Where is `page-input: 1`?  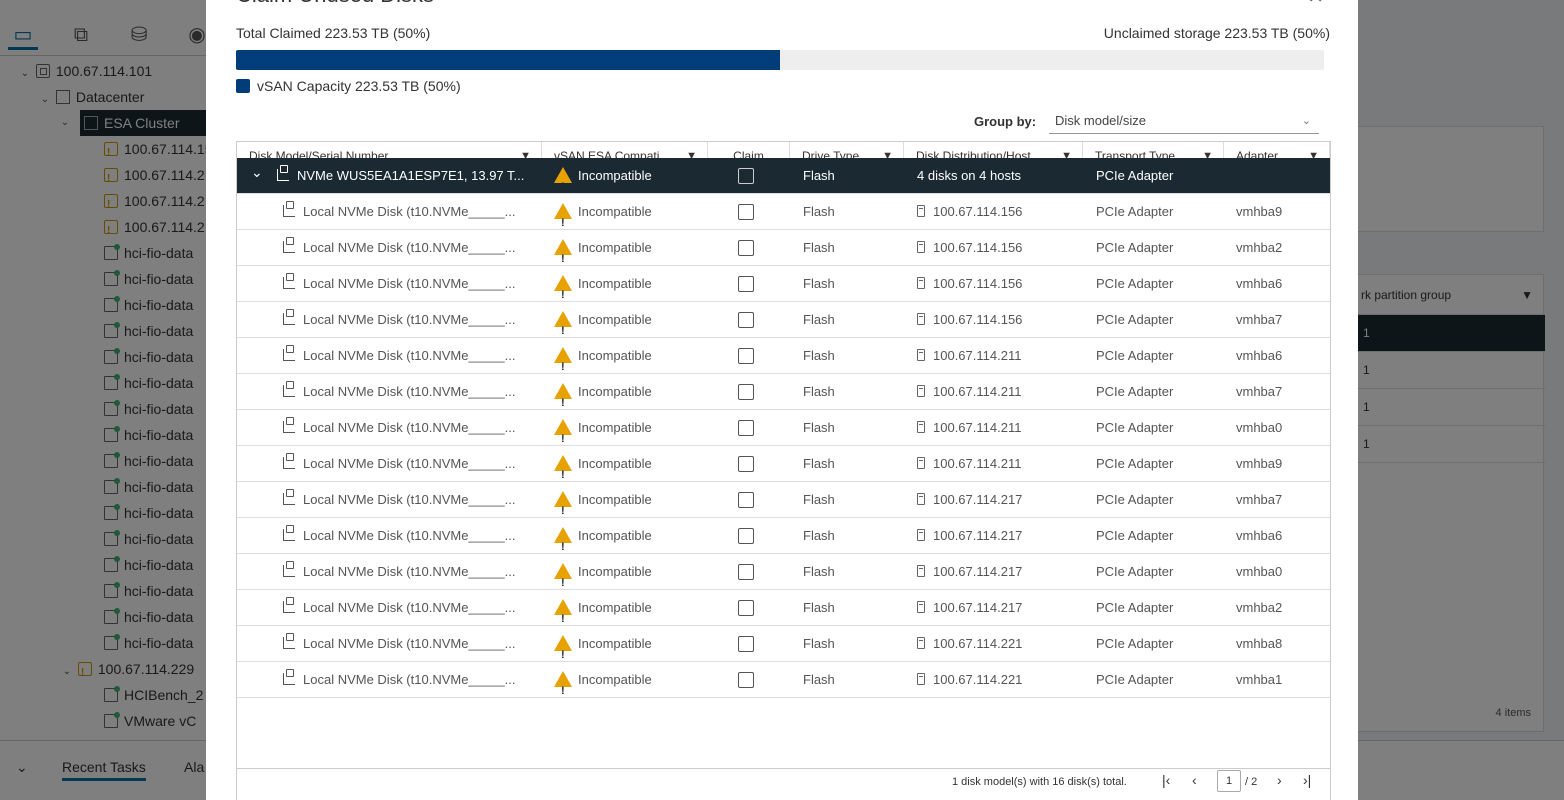 page-input: 1 is located at coordinates (1229, 781).